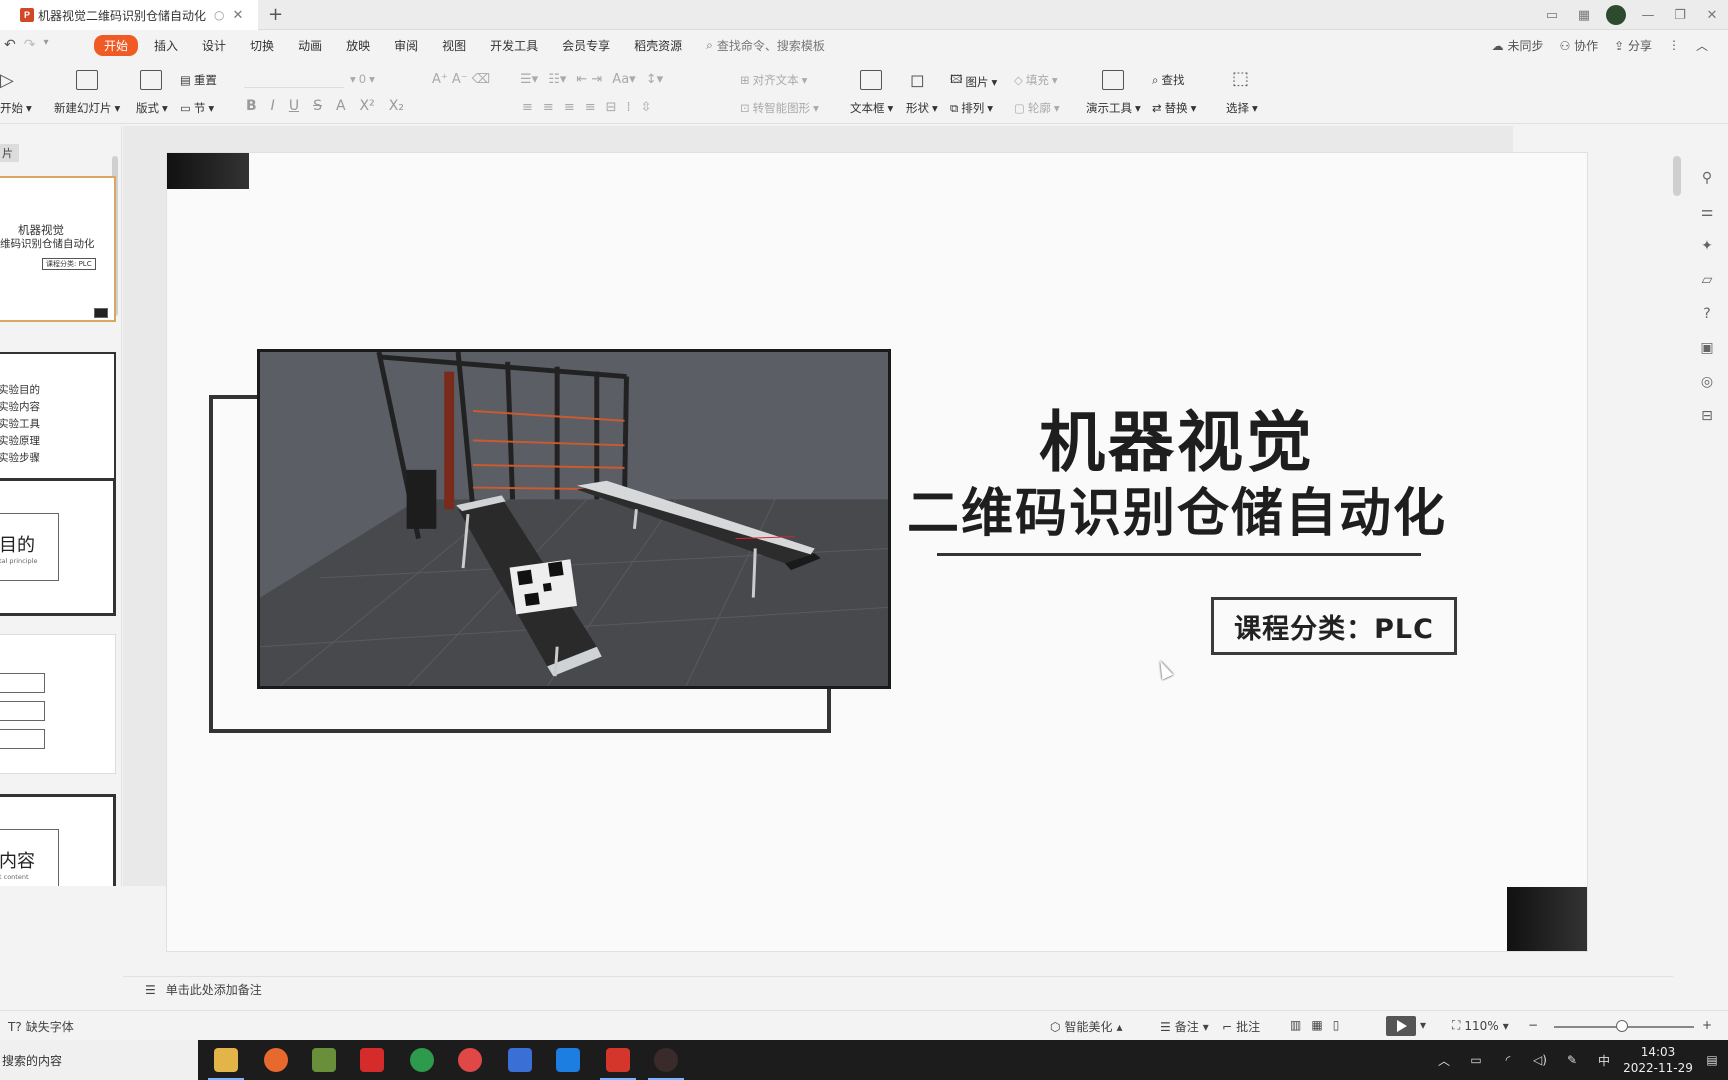  Describe the element at coordinates (1707, 1025) in the screenshot. I see `zoom-in-icon: +` at that location.